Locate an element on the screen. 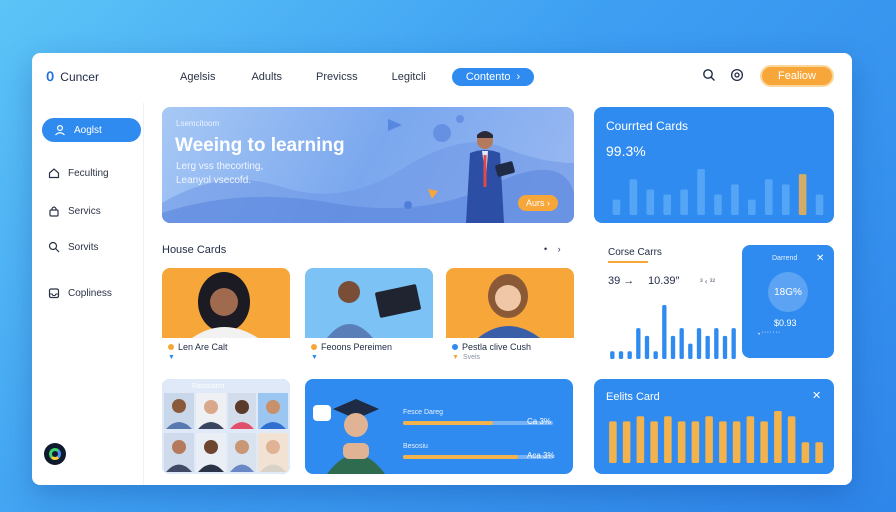 This screenshot has height=512, width=896. header-icons is located at coordinates (723, 75).